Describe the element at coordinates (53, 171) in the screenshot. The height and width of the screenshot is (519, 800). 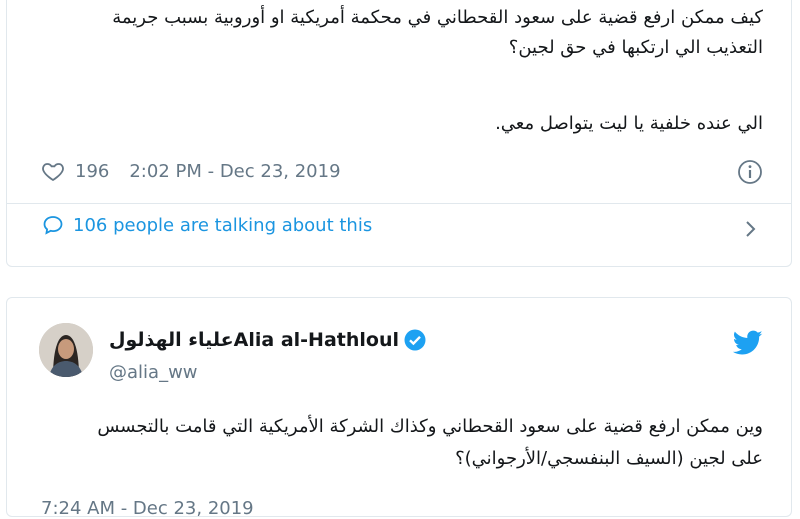
I see `heart-icon` at that location.